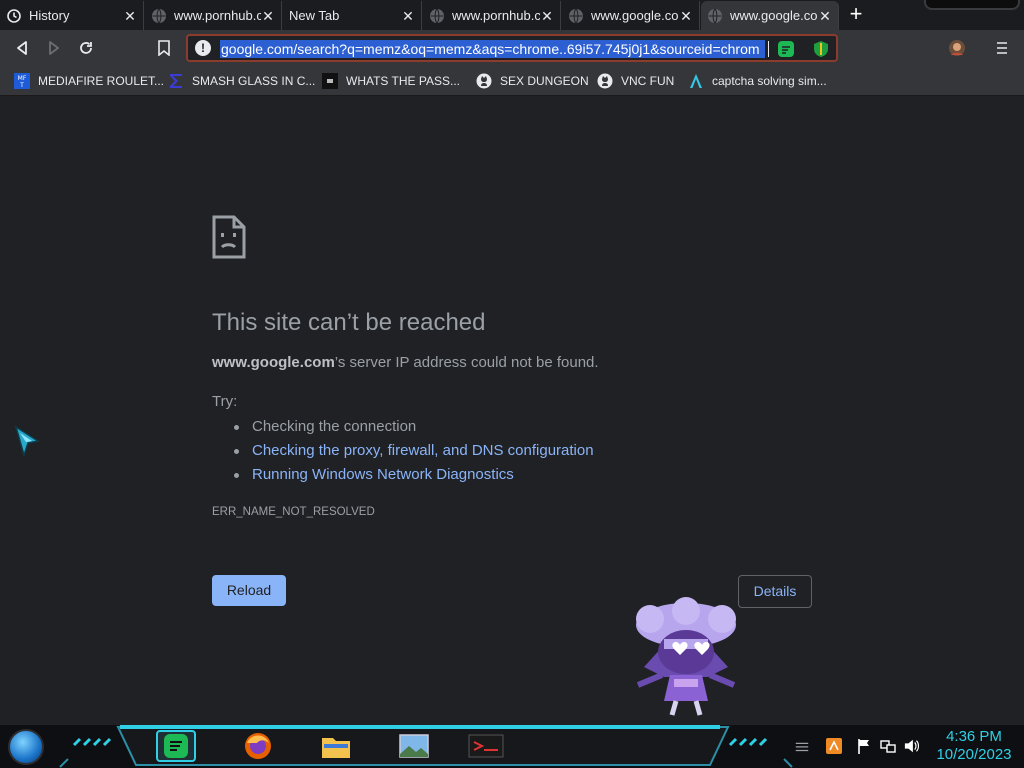 Image resolution: width=1024 pixels, height=768 pixels. I want to click on suggestion-diagnostics-link: Running Windows Network Diagnostics, so click(412, 475).